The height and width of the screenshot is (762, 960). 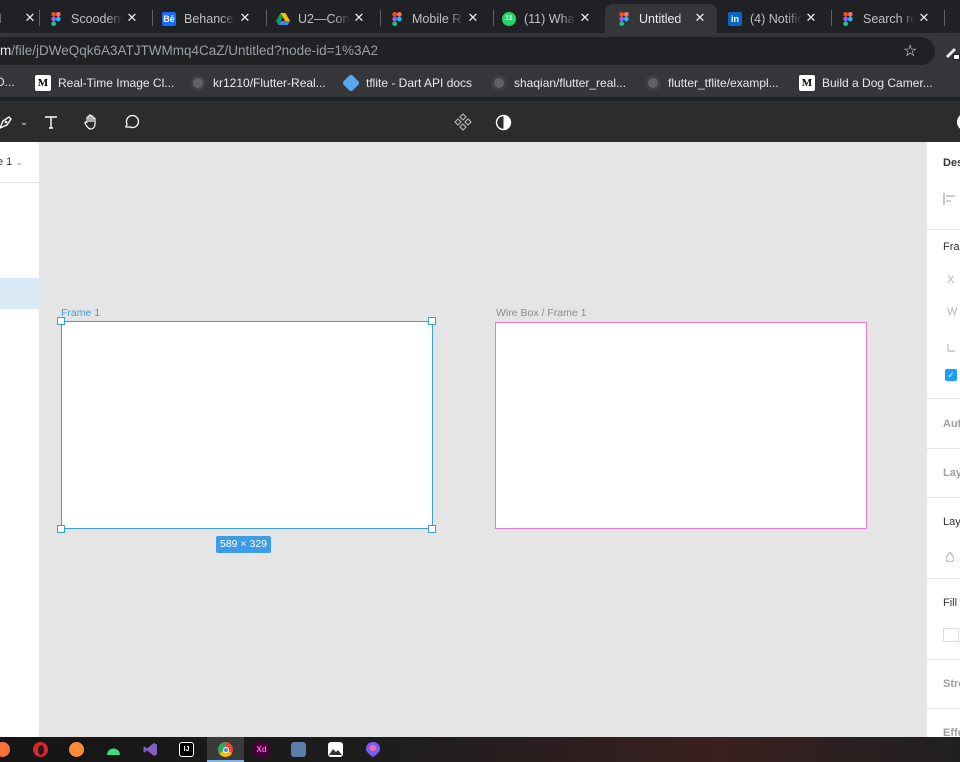 I want to click on hand-tool-icon, so click(x=91, y=122).